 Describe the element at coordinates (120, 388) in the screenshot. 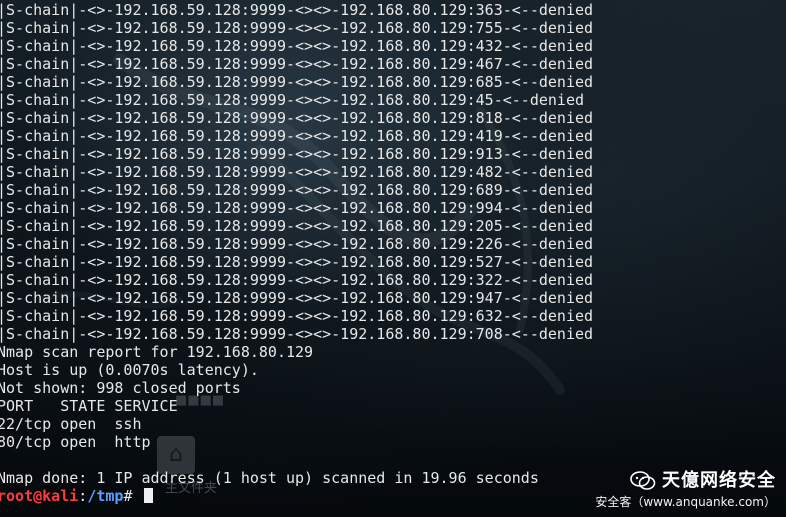

I see `terminal-output-line: Not shown: 998 closed ports` at that location.